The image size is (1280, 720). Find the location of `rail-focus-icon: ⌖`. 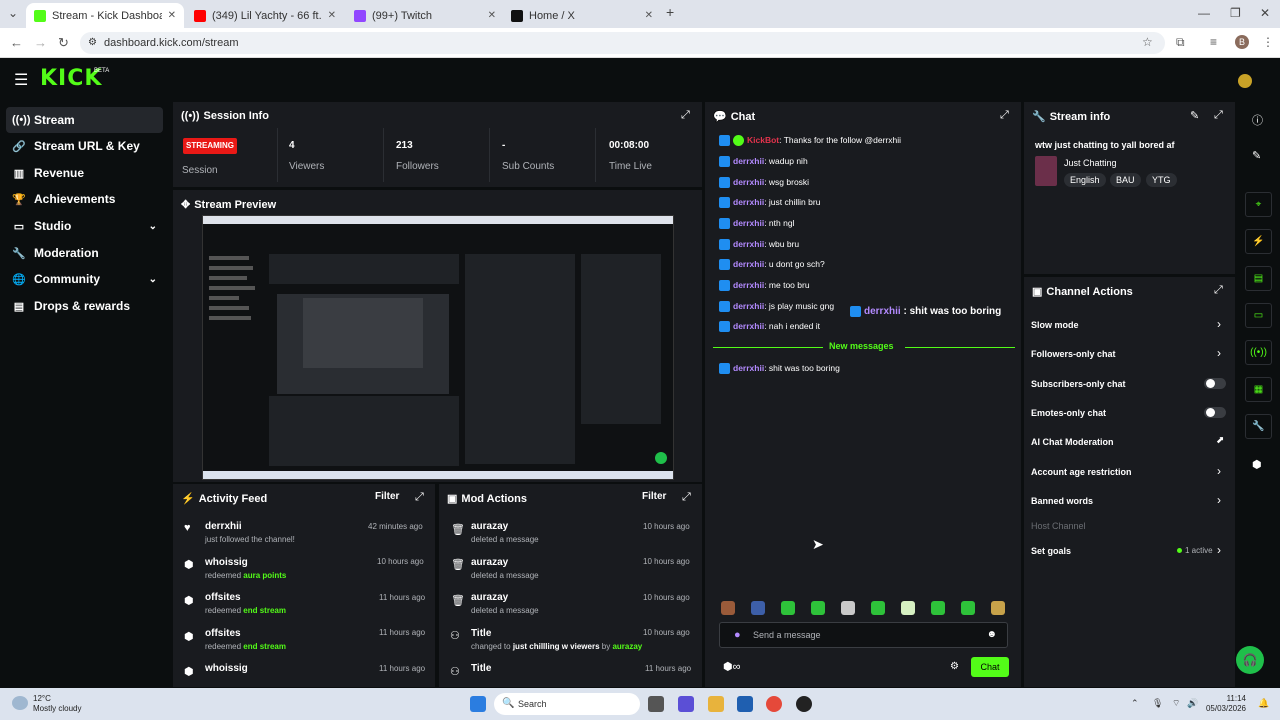

rail-focus-icon: ⌖ is located at coordinates (1258, 204).